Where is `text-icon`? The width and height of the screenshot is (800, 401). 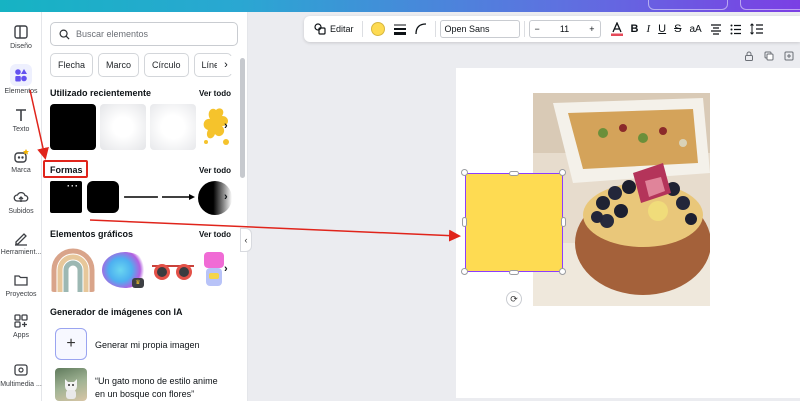
text-icon is located at coordinates (21, 115).